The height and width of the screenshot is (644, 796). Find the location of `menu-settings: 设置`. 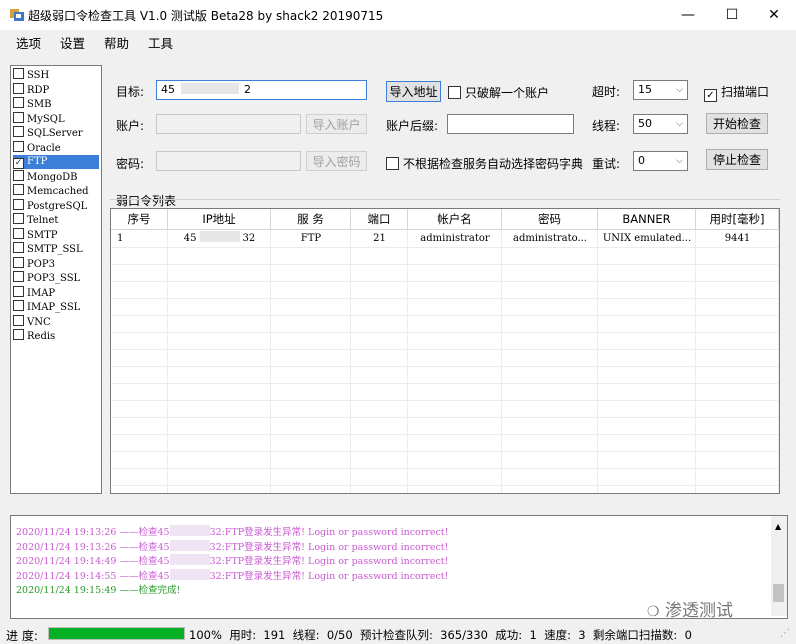

menu-settings: 设置 is located at coordinates (72, 42).